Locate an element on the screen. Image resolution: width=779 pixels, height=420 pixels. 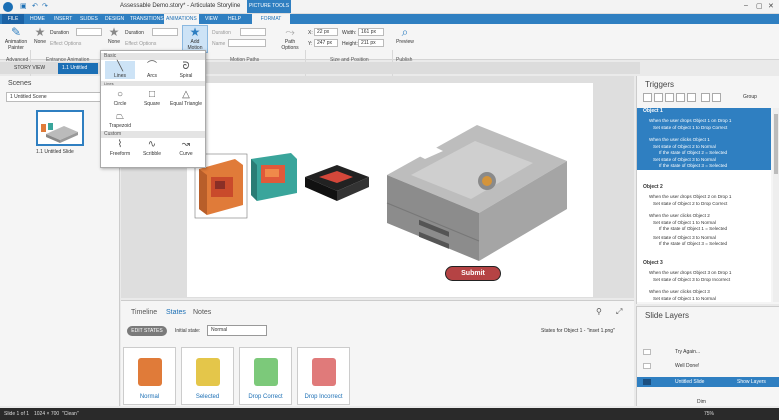
circle-path-icon: ○ is located at coordinates (120, 94).